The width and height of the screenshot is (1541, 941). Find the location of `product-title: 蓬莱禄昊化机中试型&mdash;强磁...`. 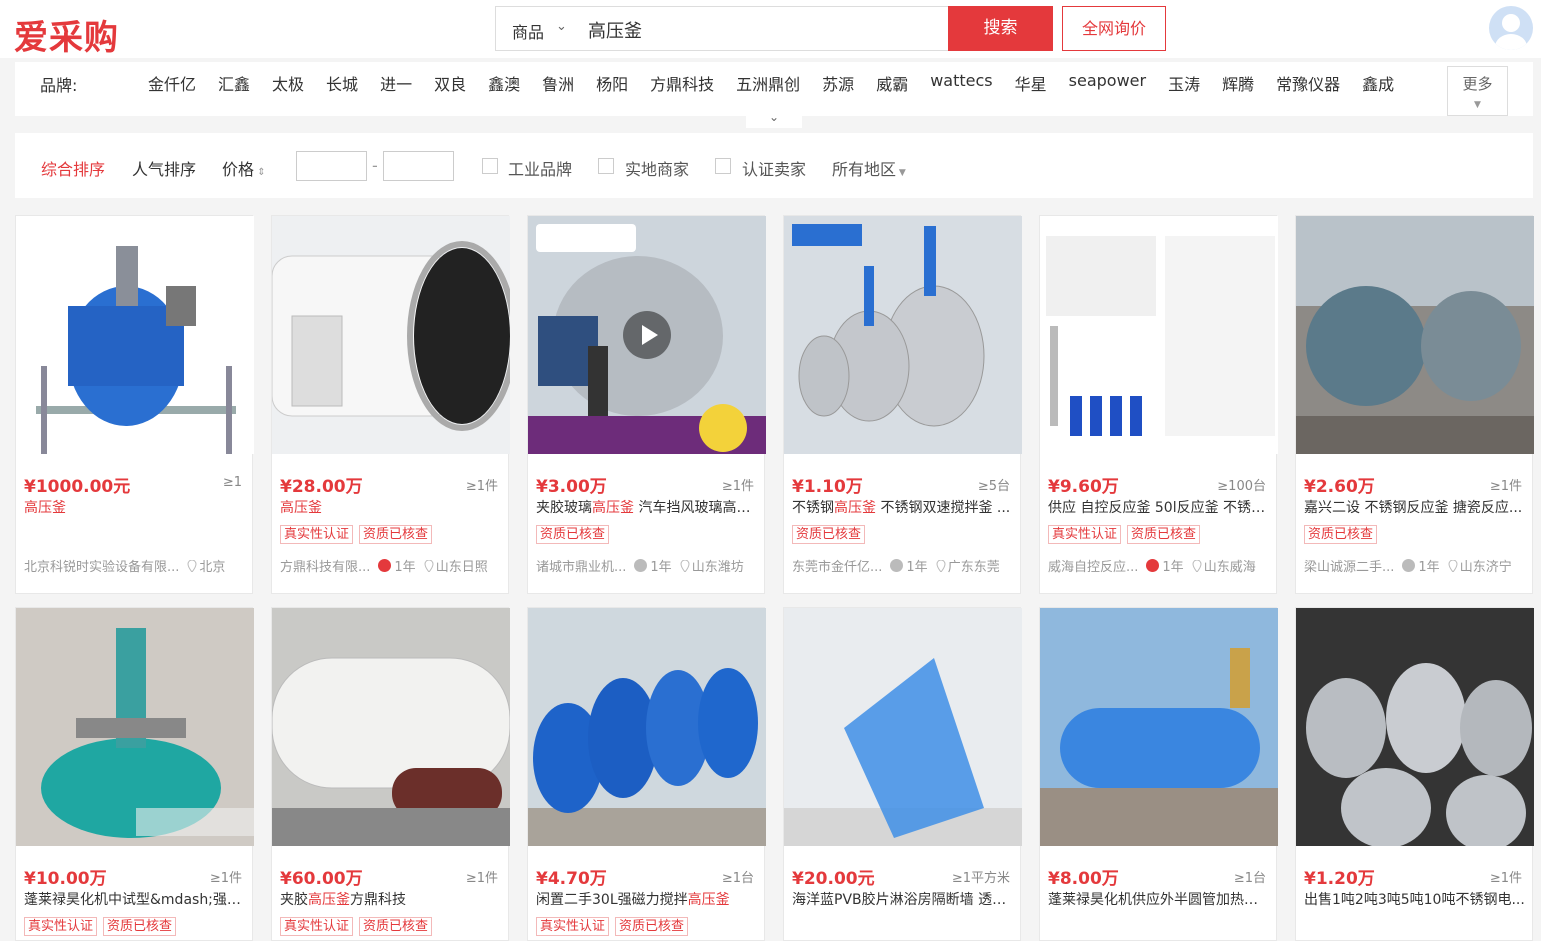

product-title: 蓬莱禄昊化机中试型&mdash;强磁... is located at coordinates (135, 899).